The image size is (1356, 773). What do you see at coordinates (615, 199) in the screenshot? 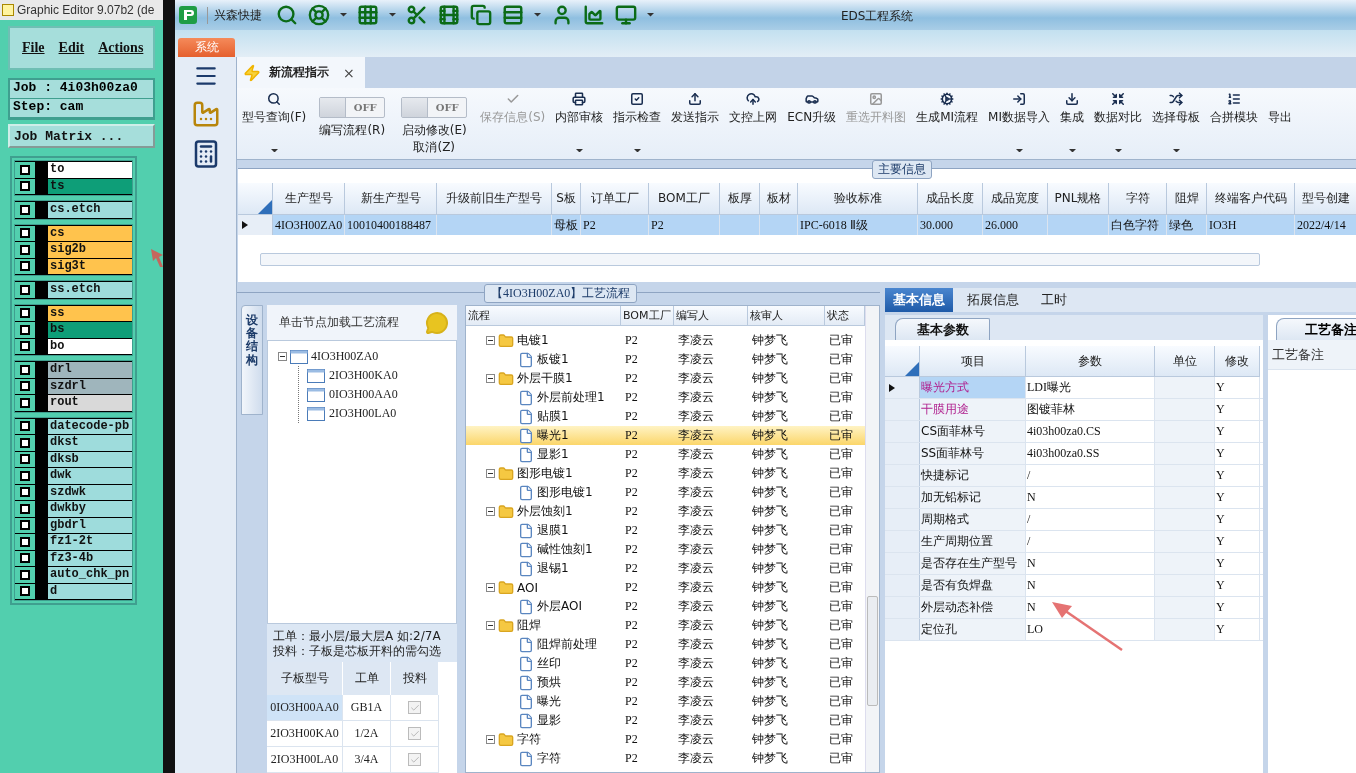
I see `column-header: 订单工厂` at bounding box center [615, 199].